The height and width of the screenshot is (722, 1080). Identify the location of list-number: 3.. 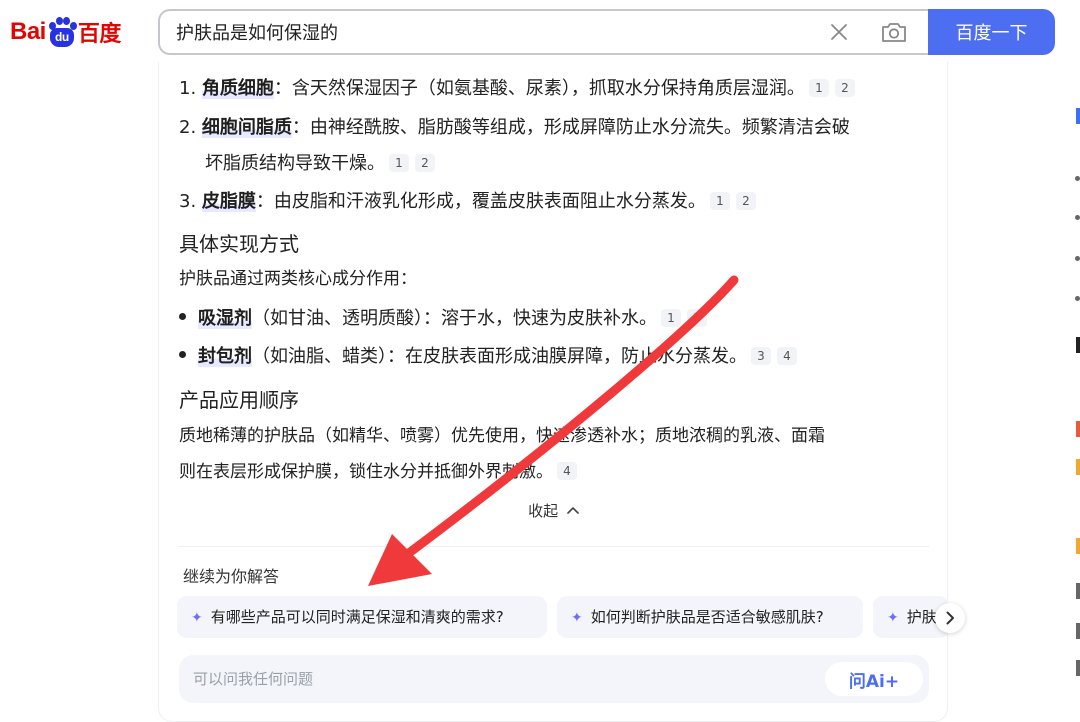
(188, 201).